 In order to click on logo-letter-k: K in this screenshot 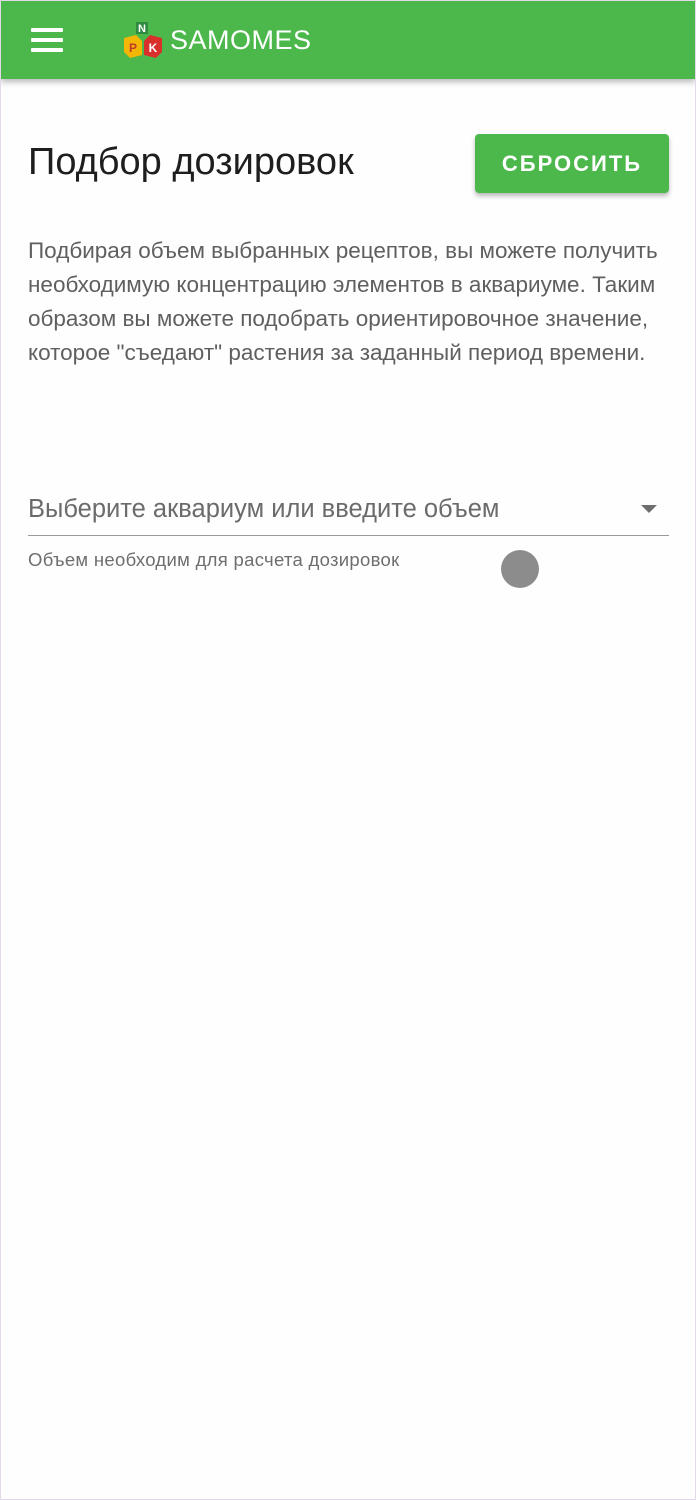, I will do `click(153, 48)`.